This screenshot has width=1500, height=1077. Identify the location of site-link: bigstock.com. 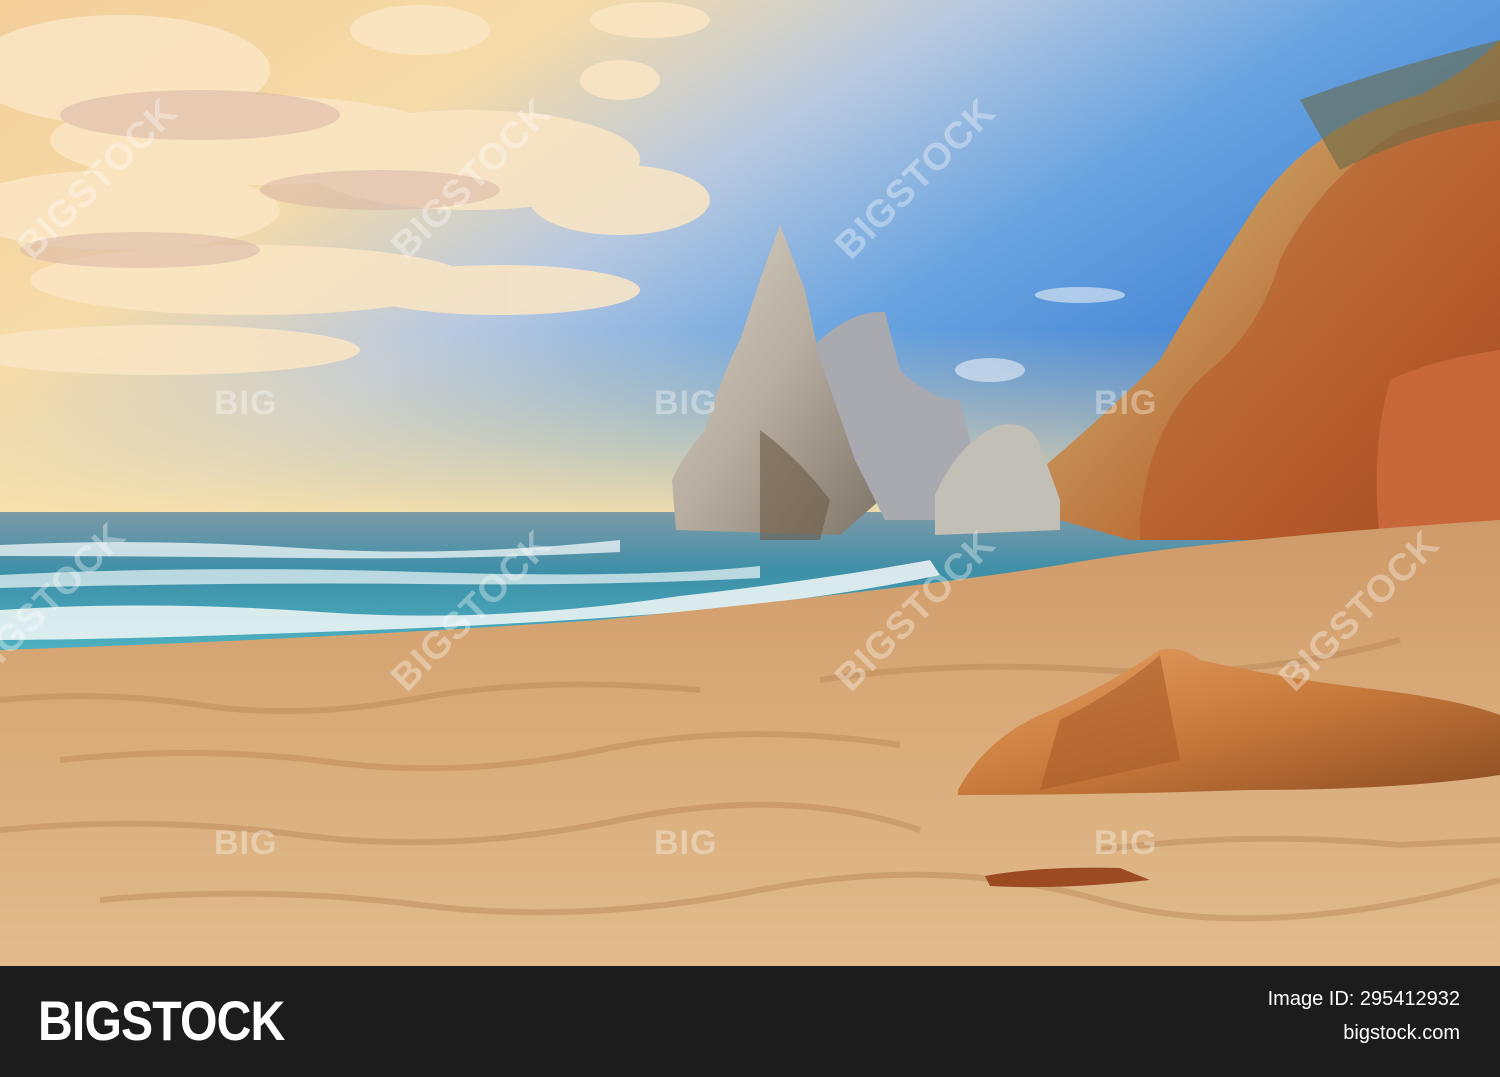
(1401, 1033).